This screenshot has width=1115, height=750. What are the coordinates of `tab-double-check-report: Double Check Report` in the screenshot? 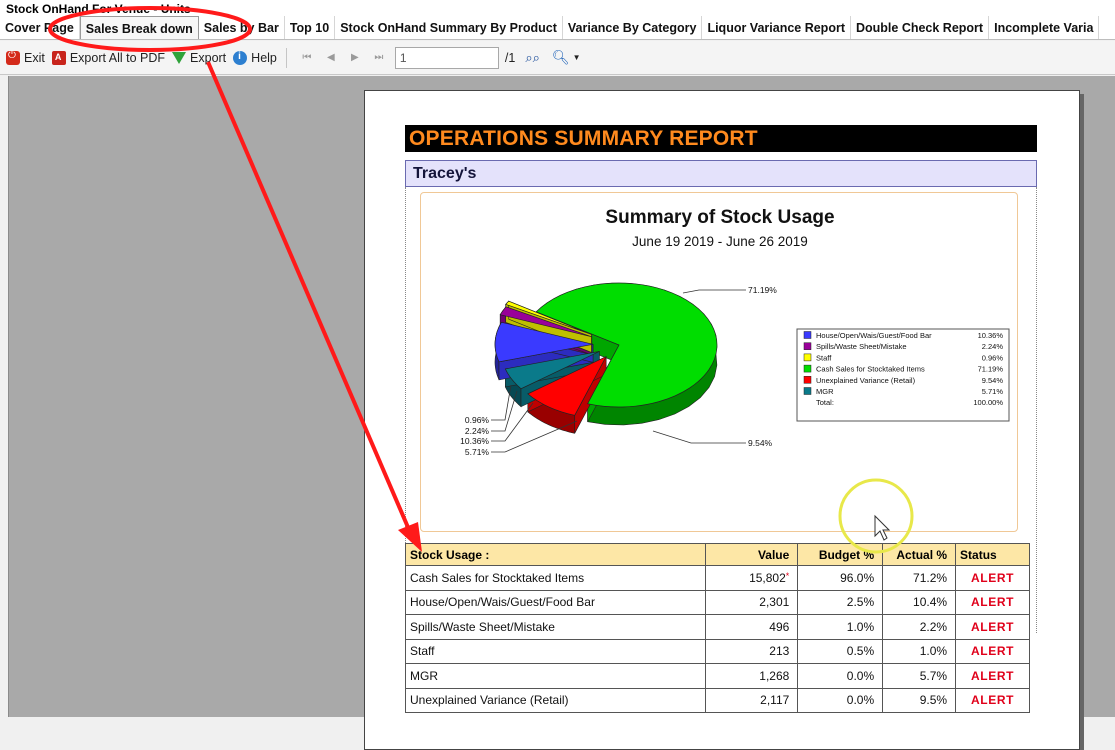 It's located at (920, 27).